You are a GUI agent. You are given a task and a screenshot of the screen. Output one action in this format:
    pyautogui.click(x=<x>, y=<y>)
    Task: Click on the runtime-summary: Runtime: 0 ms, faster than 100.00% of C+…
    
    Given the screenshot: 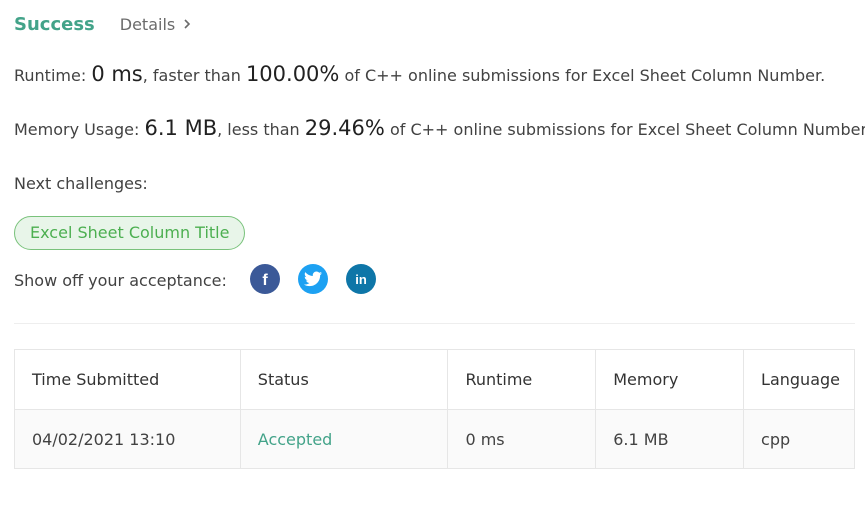 What is the action you would take?
    pyautogui.click(x=419, y=74)
    